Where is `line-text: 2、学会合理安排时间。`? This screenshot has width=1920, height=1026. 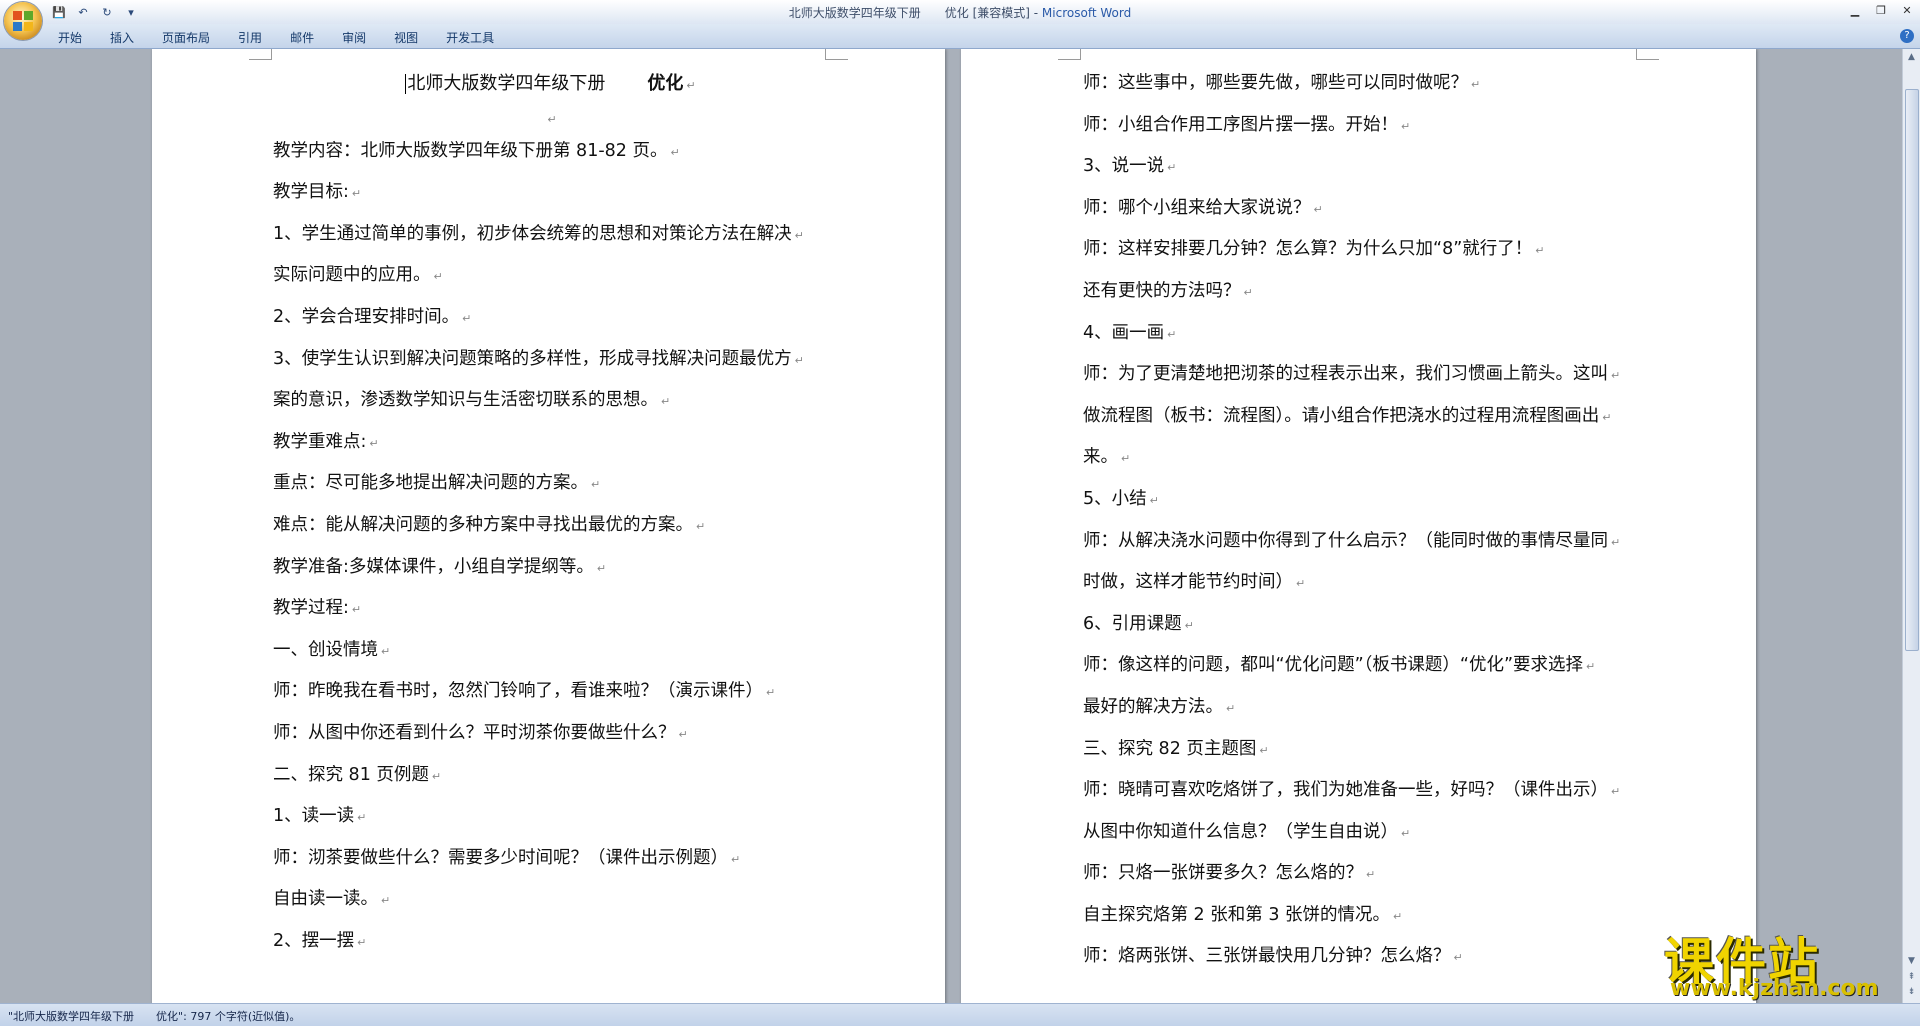
line-text: 2、学会合理安排时间。 is located at coordinates (366, 316).